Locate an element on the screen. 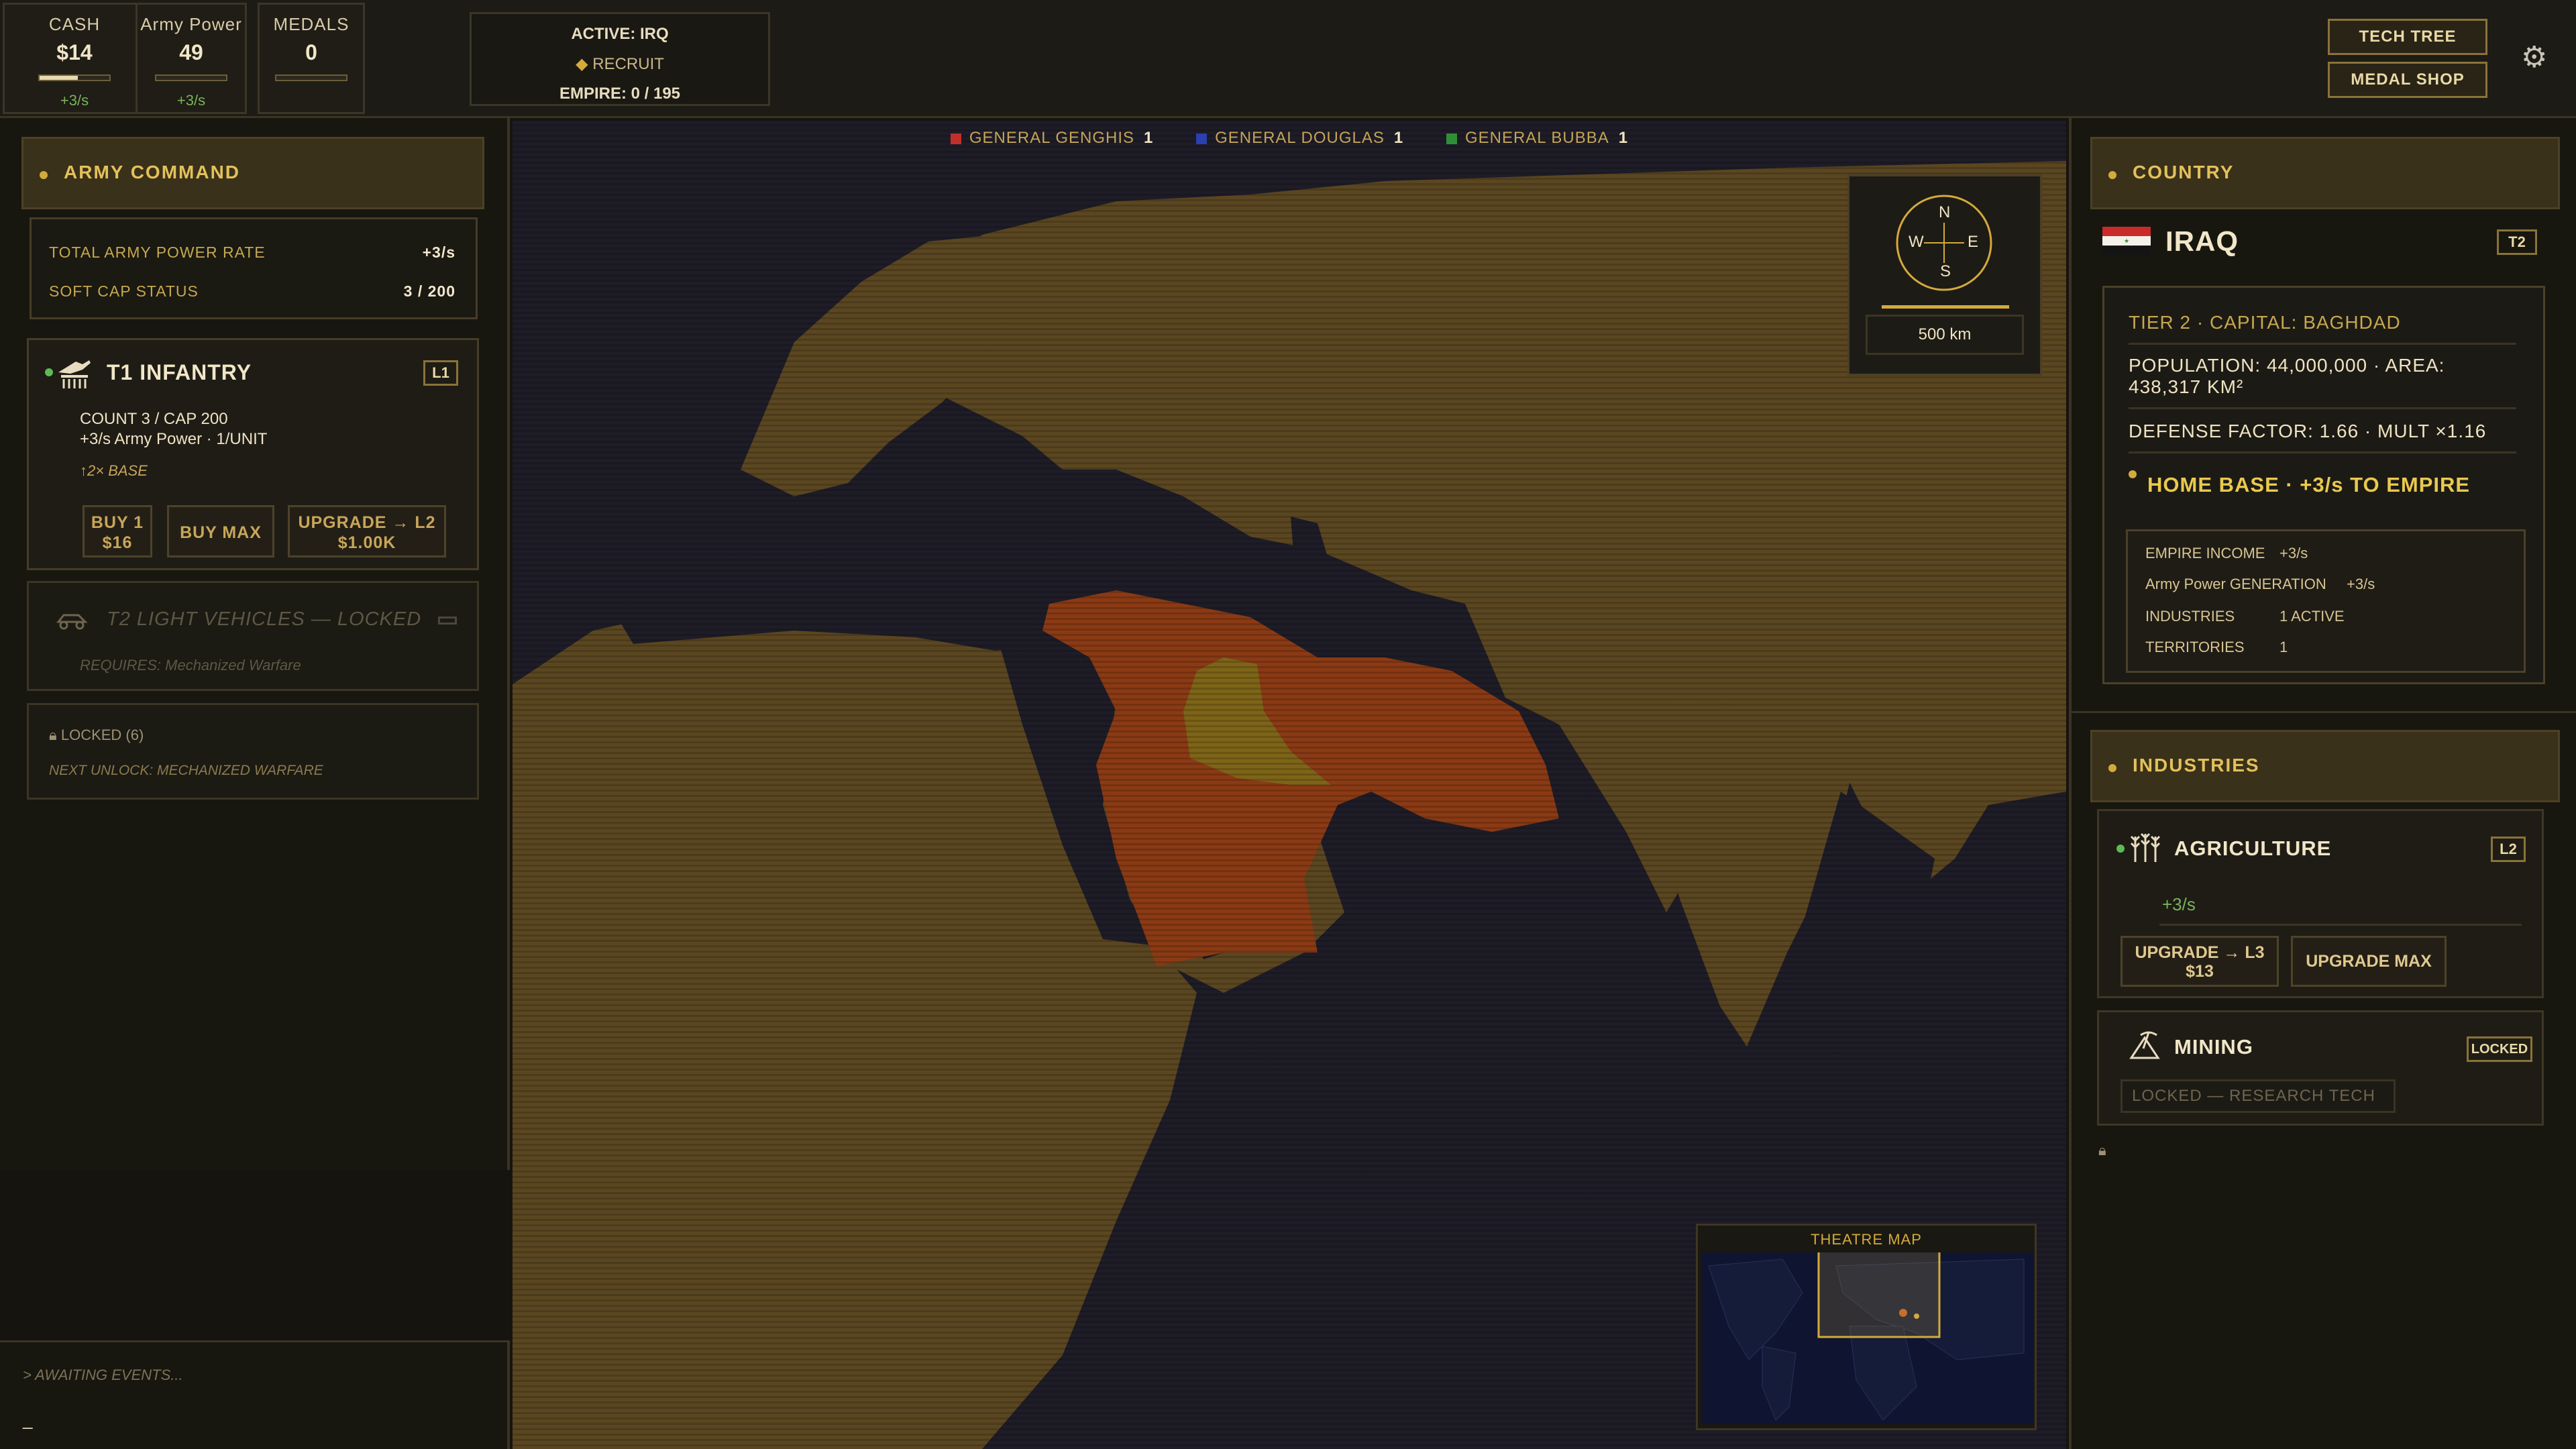 The image size is (2576, 1449). theatre-minimap: THEATRE MAP is located at coordinates (1866, 1327).